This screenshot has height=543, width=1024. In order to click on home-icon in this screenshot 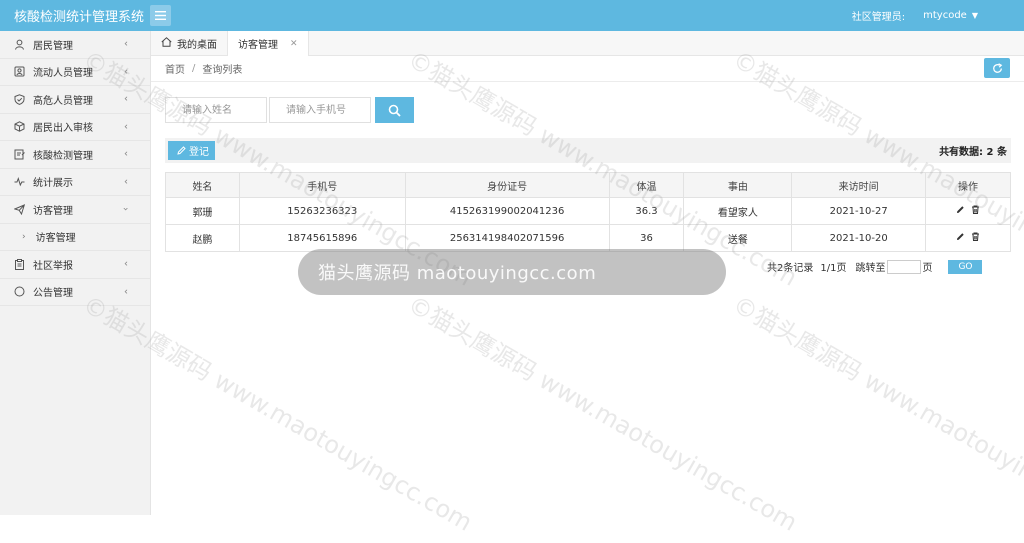, I will do `click(166, 43)`.